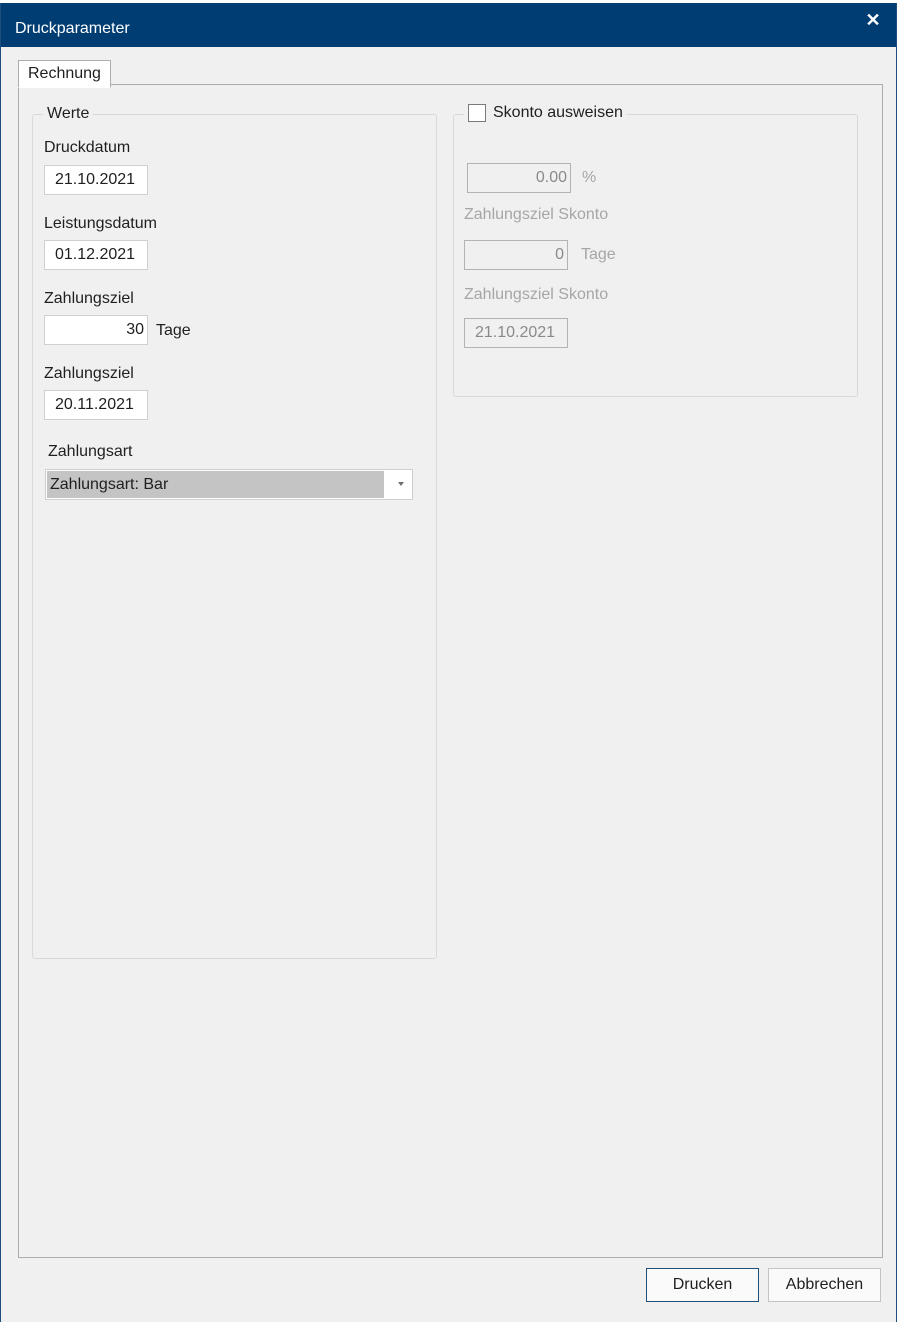  I want to click on skonto-ziel-datum-field: 21.10.2021, so click(516, 333).